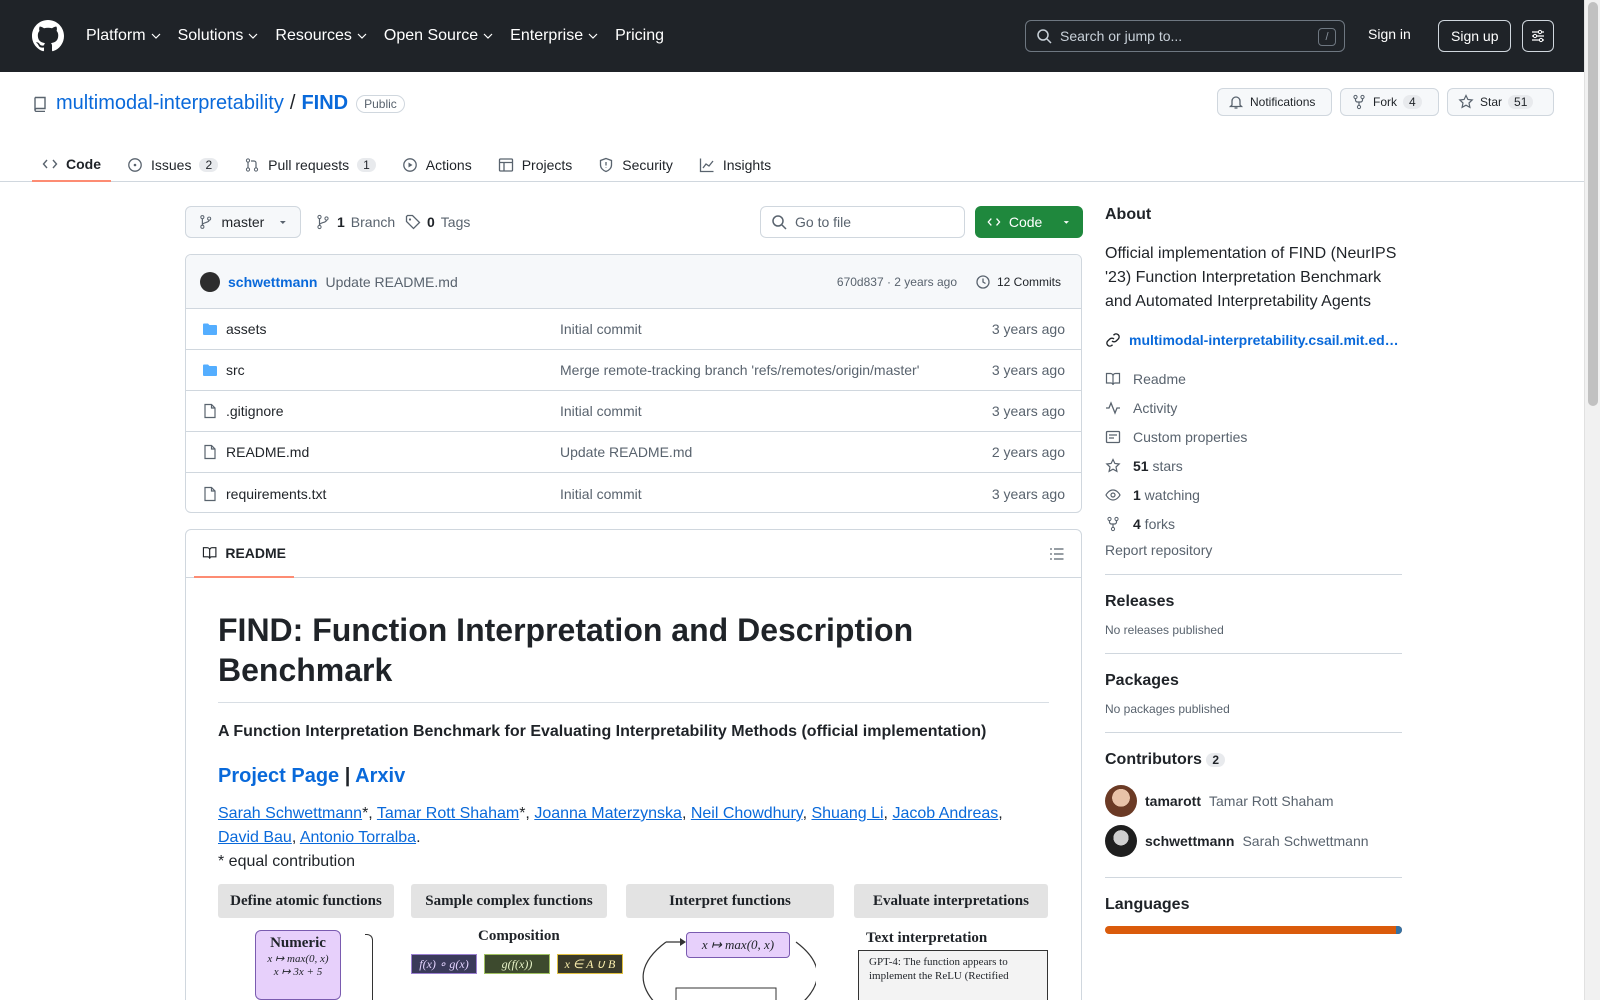  I want to click on search-input: Search or jump to... /, so click(1185, 36).